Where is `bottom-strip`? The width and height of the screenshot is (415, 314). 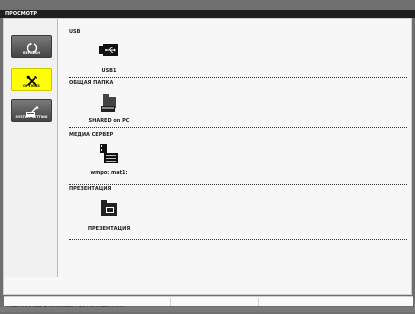 bottom-strip is located at coordinates (207, 309).